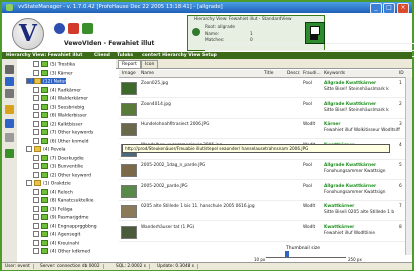 The height and width of the screenshot is (271, 414). Describe the element at coordinates (150, 64) in the screenshot. I see `tab-icon: Icon` at that location.